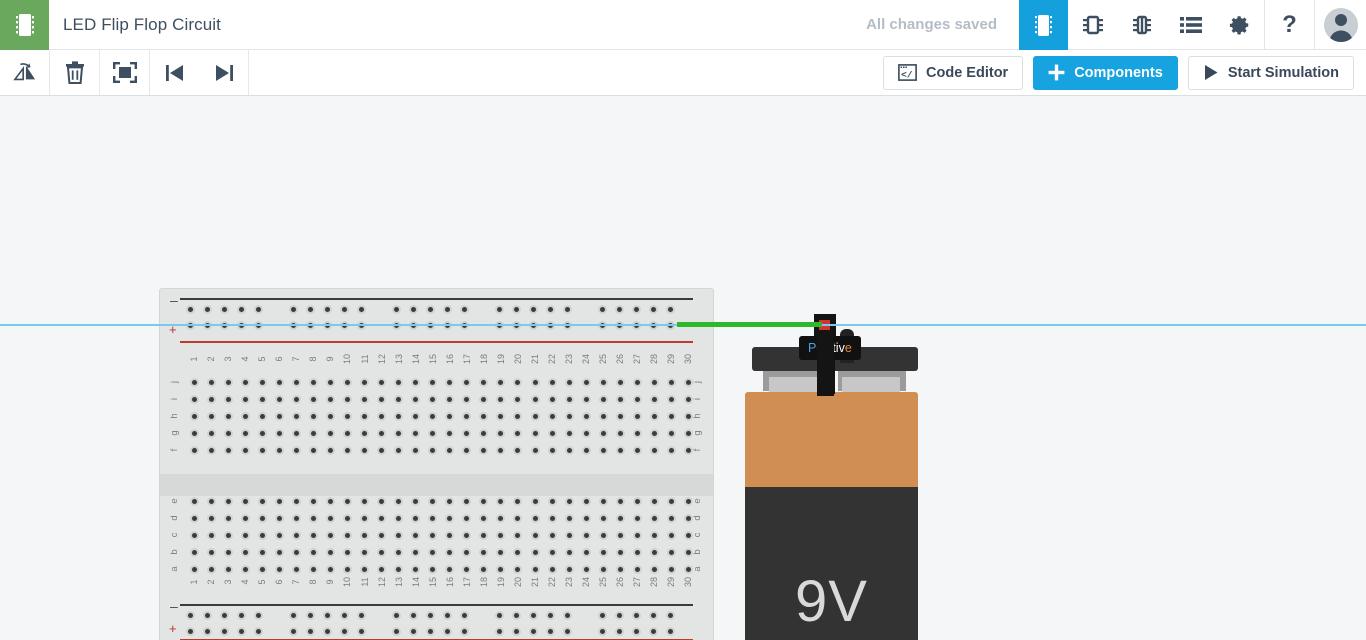  What do you see at coordinates (1105, 72) in the screenshot?
I see `components-button: Components` at bounding box center [1105, 72].